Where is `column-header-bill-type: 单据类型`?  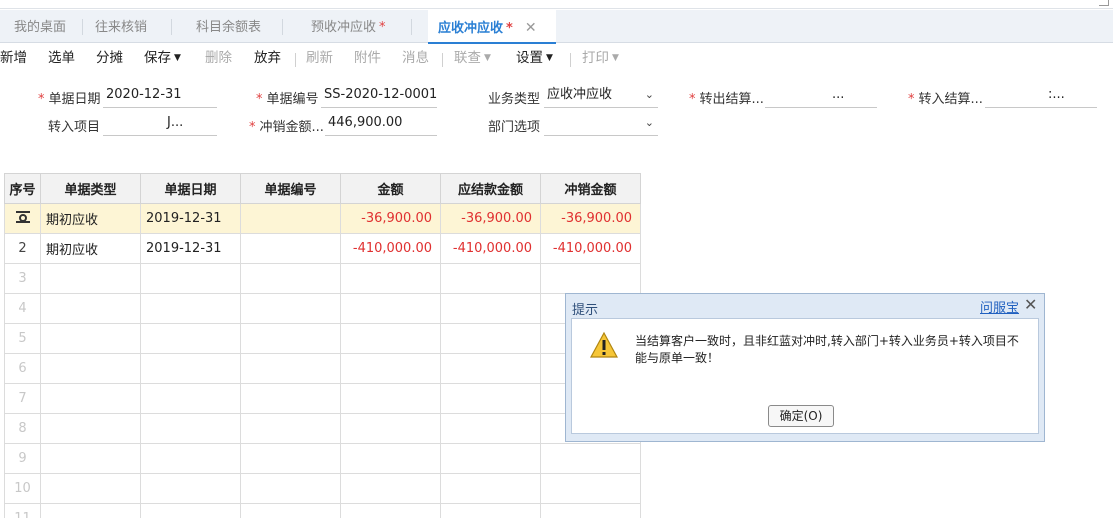
column-header-bill-type: 单据类型 is located at coordinates (90, 188).